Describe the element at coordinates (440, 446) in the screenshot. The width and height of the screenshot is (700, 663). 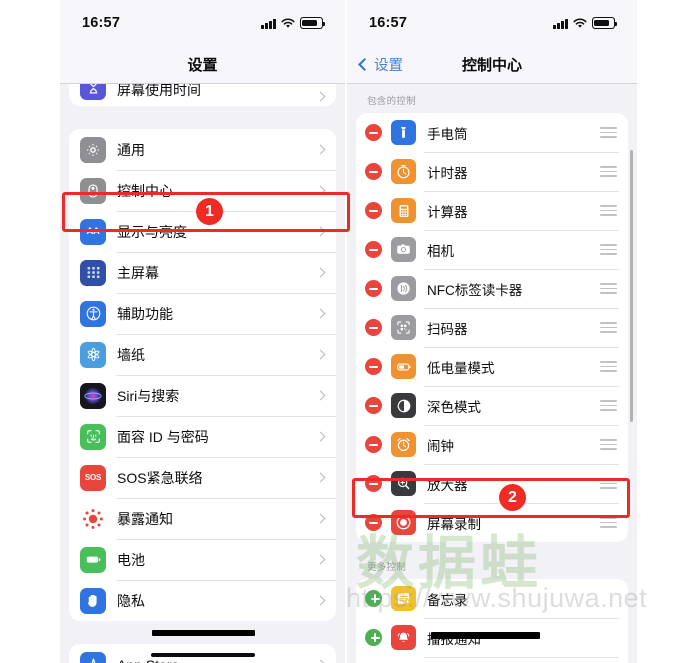
I see `control-label: 闹钟` at that location.